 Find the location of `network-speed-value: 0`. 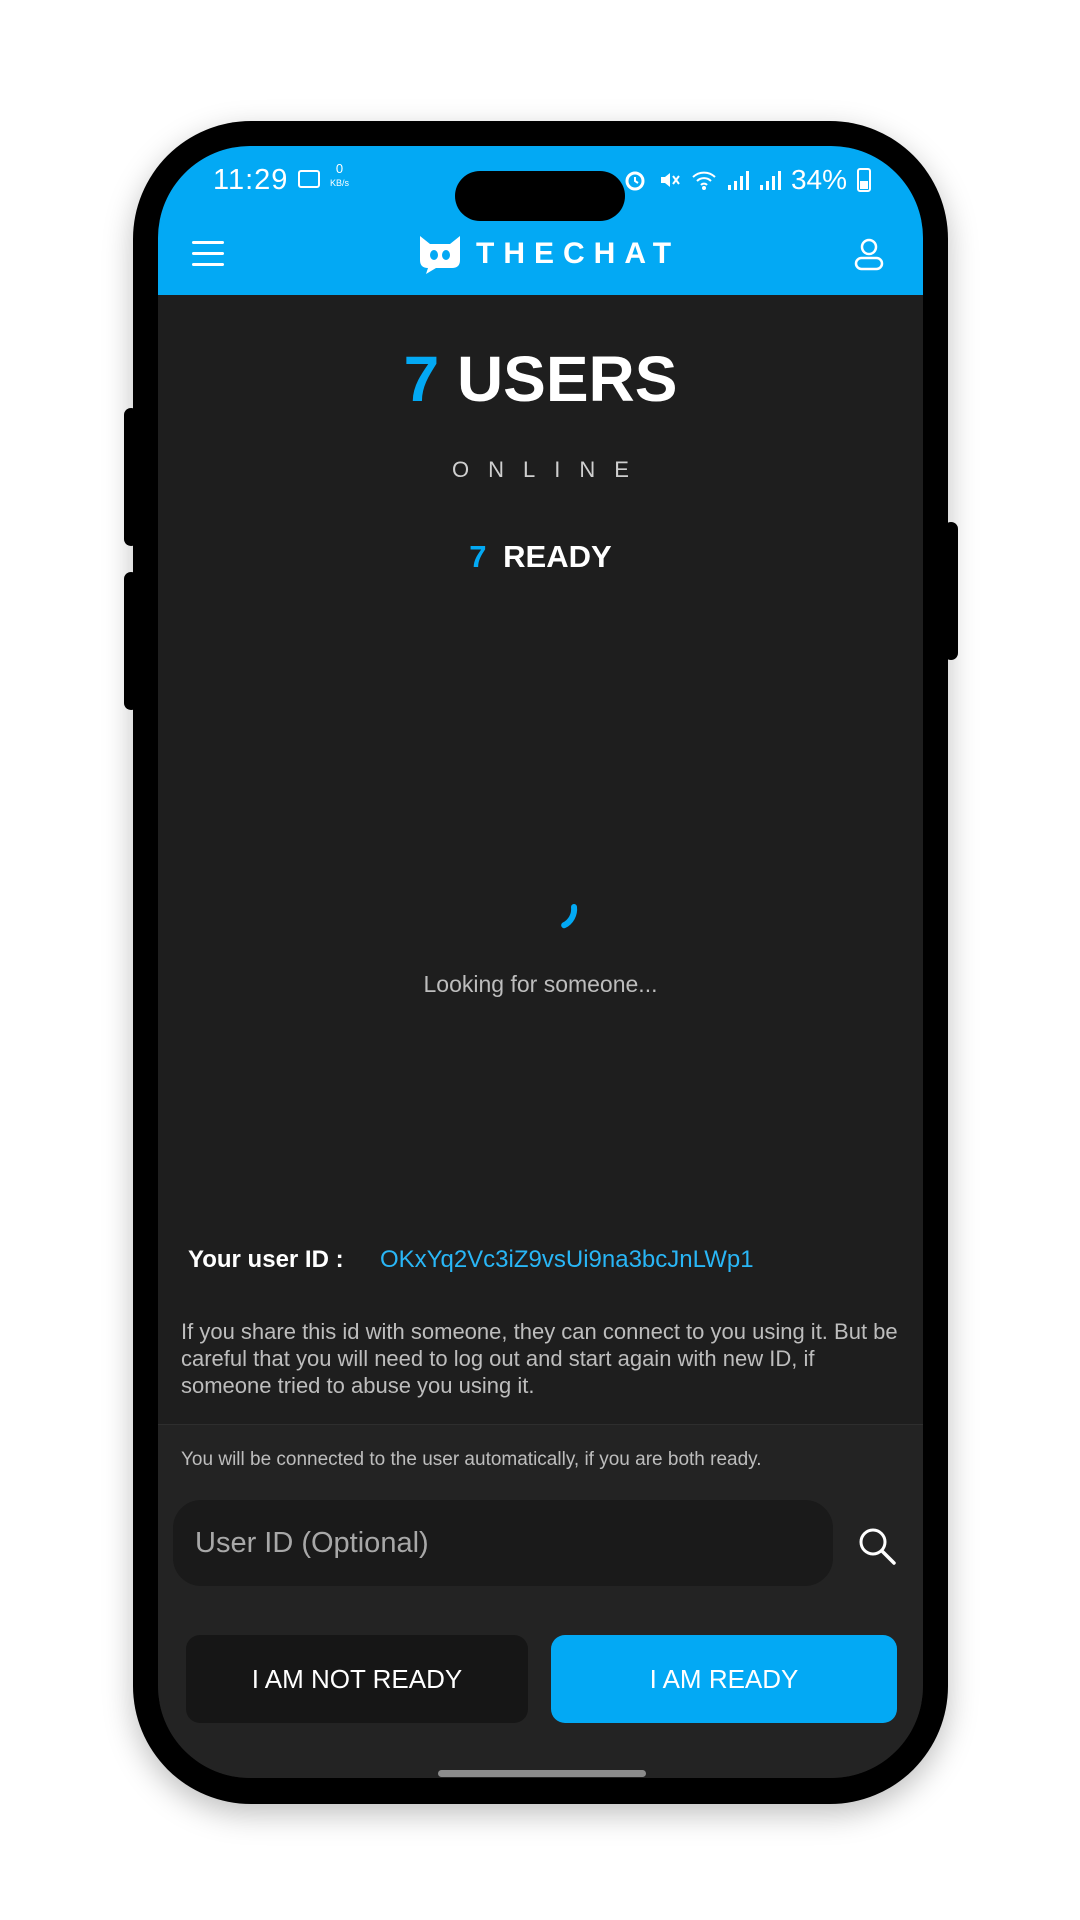

network-speed-value: 0 is located at coordinates (339, 168).